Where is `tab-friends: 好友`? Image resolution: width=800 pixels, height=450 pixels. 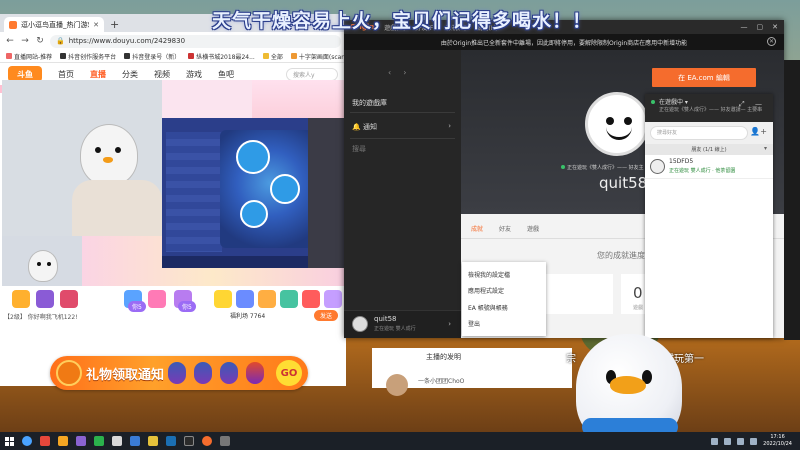 tab-friends: 好友 is located at coordinates (505, 228).